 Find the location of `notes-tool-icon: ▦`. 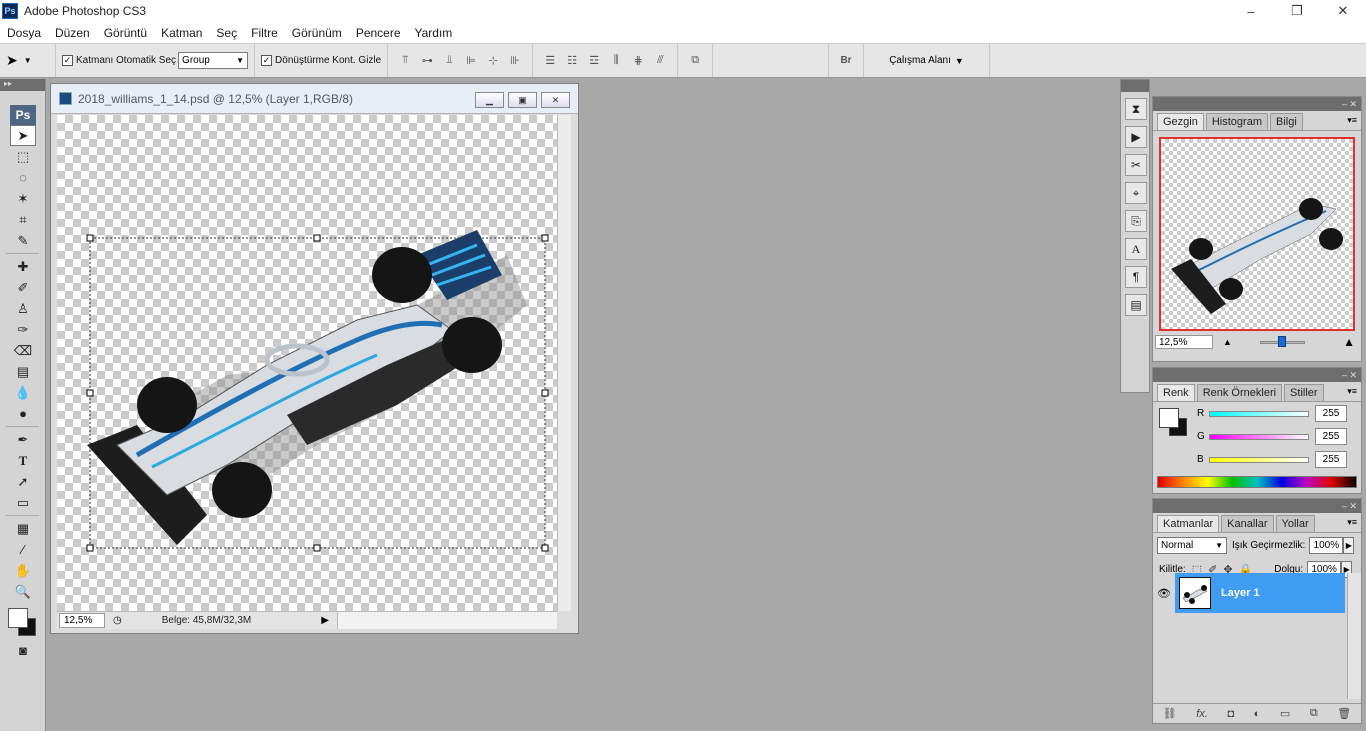

notes-tool-icon: ▦ is located at coordinates (23, 528).